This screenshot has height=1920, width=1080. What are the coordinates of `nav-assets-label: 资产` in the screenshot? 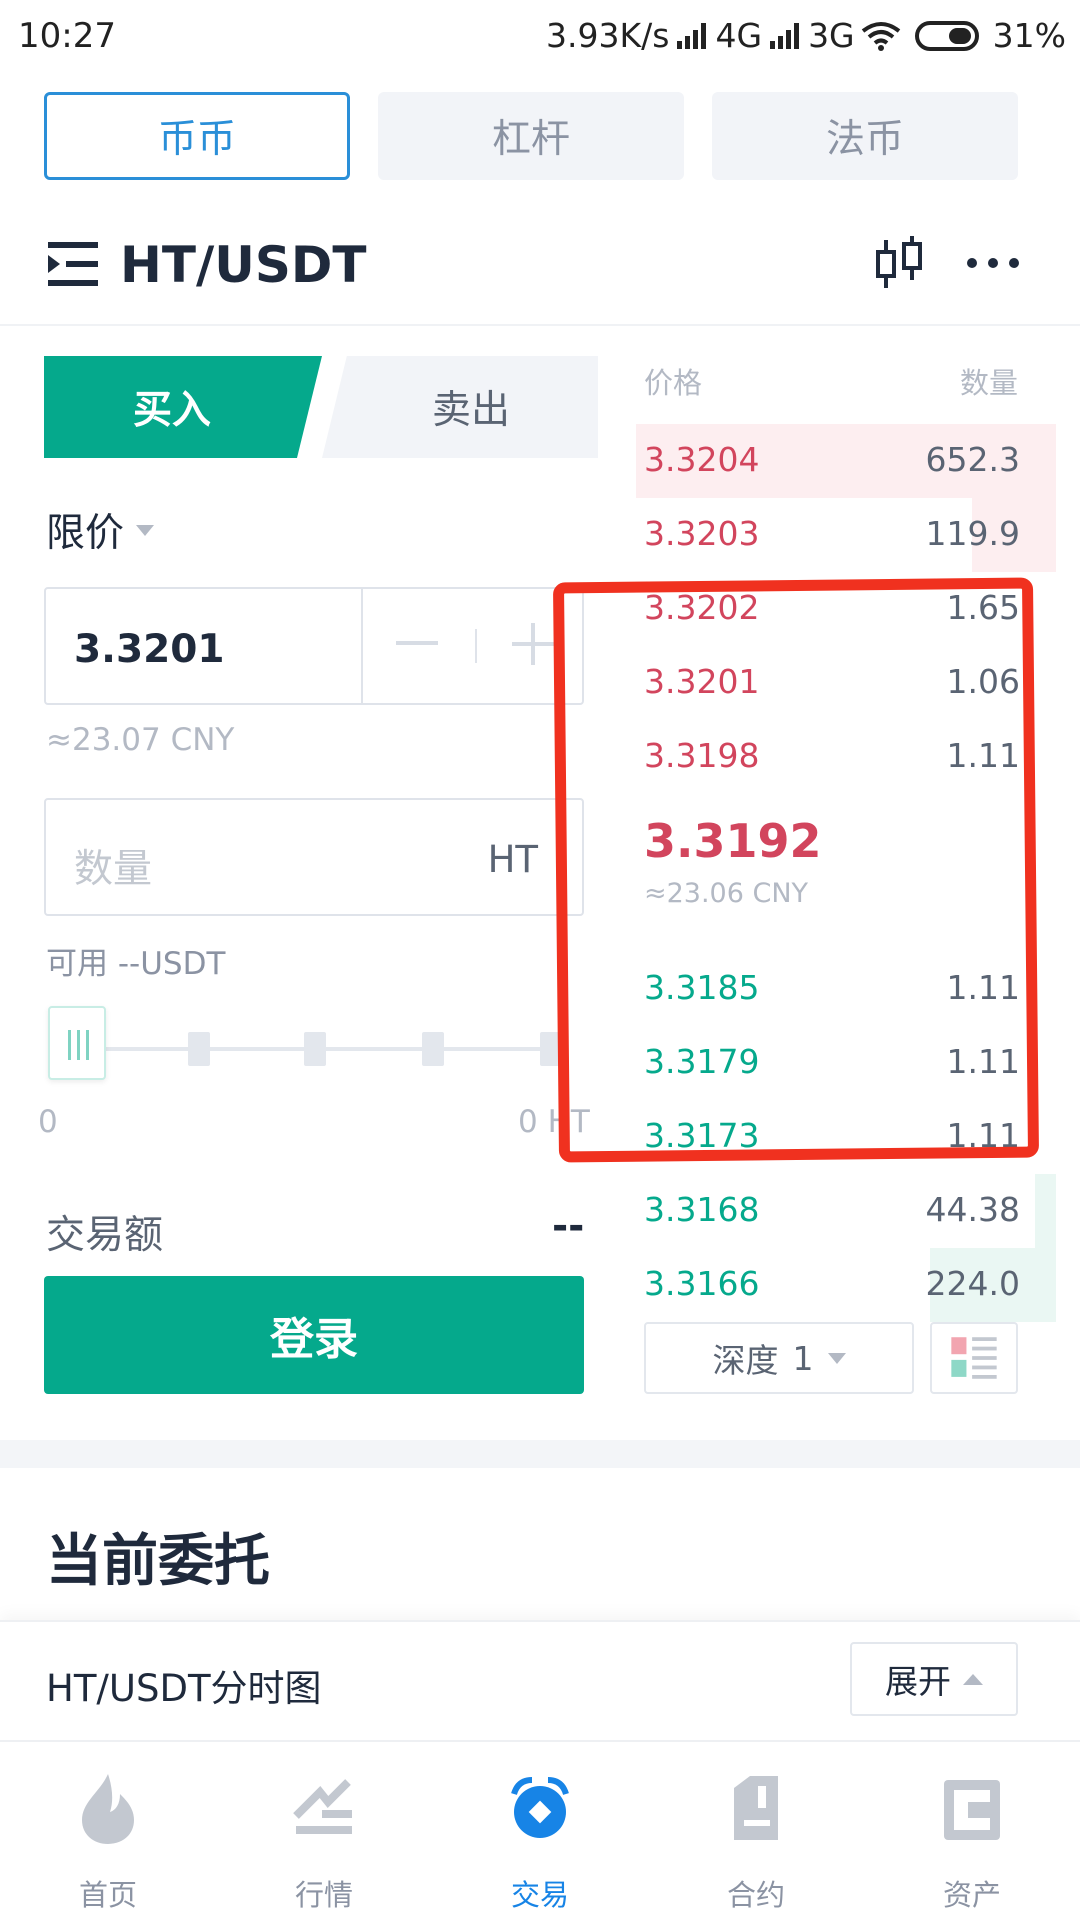 It's located at (971, 1895).